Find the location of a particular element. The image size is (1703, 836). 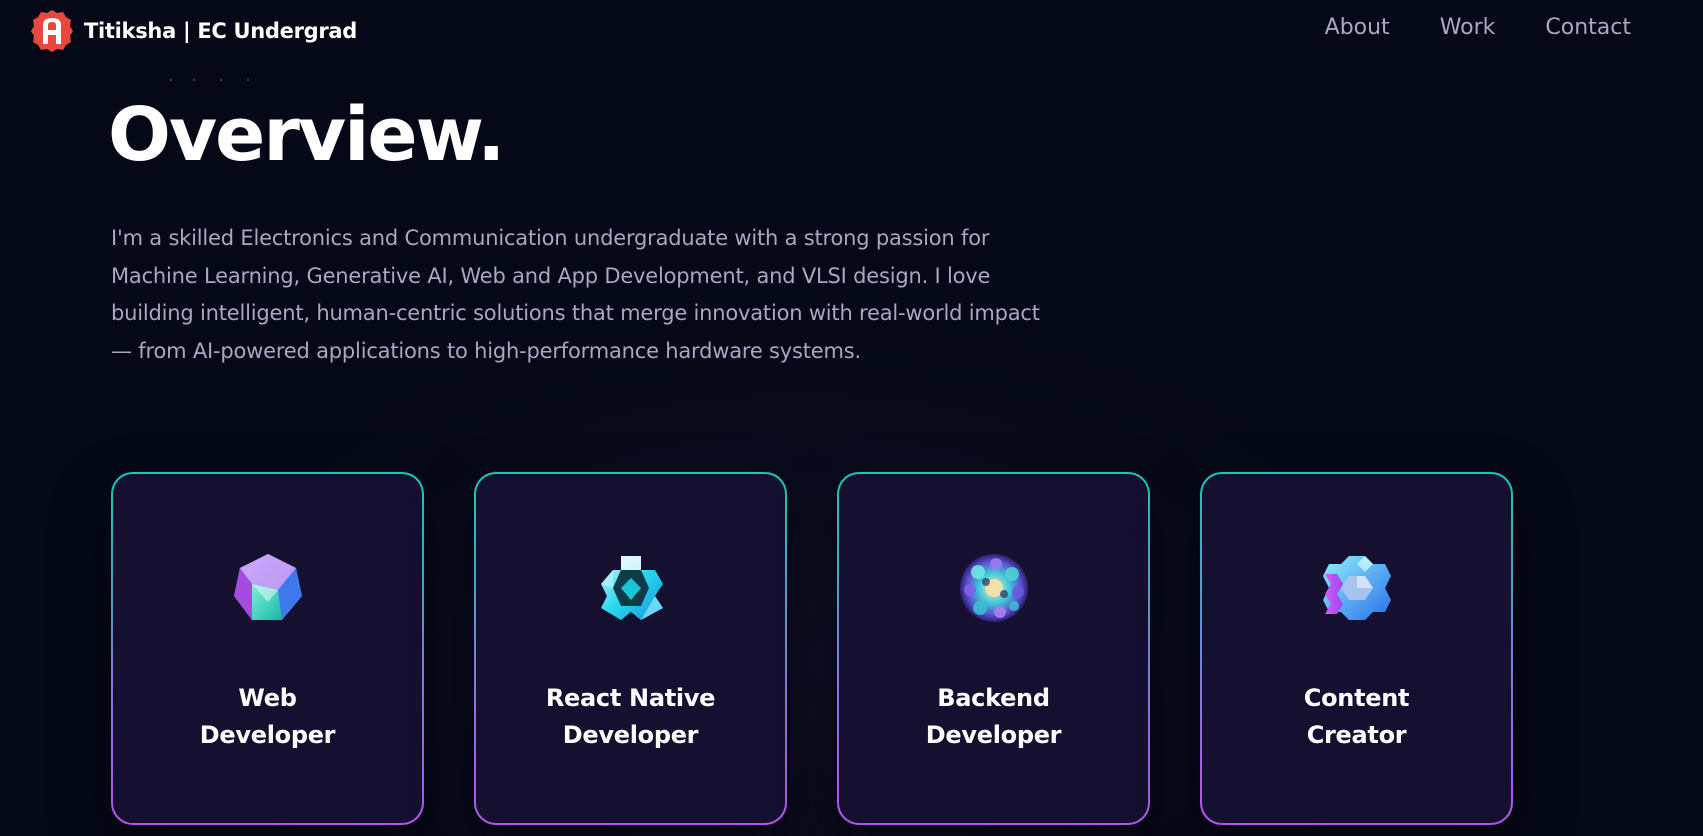

service-card-title: Web Developer is located at coordinates (267, 716).